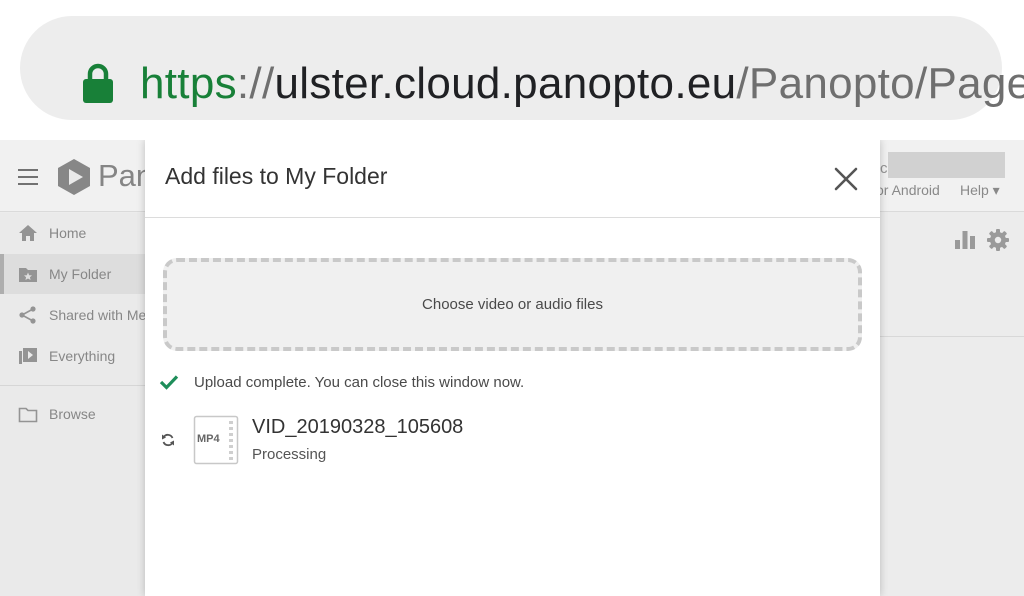 Image resolution: width=1024 pixels, height=596 pixels. I want to click on lock-icon, so click(98, 83).